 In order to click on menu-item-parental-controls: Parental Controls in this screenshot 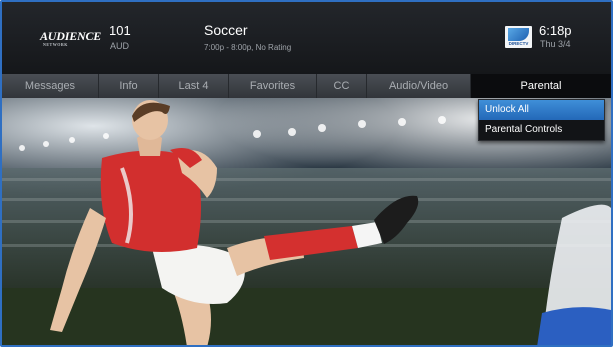, I will do `click(541, 130)`.